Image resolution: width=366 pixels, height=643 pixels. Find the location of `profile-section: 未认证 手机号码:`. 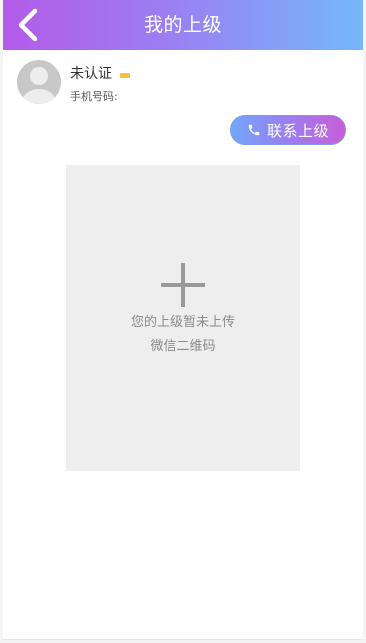

profile-section: 未认证 手机号码: is located at coordinates (183, 80).